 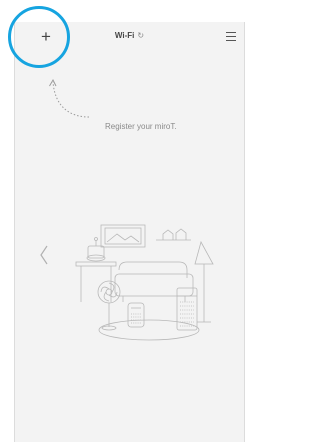 I want to click on register-hint-text: Register your miroT., so click(x=141, y=126).